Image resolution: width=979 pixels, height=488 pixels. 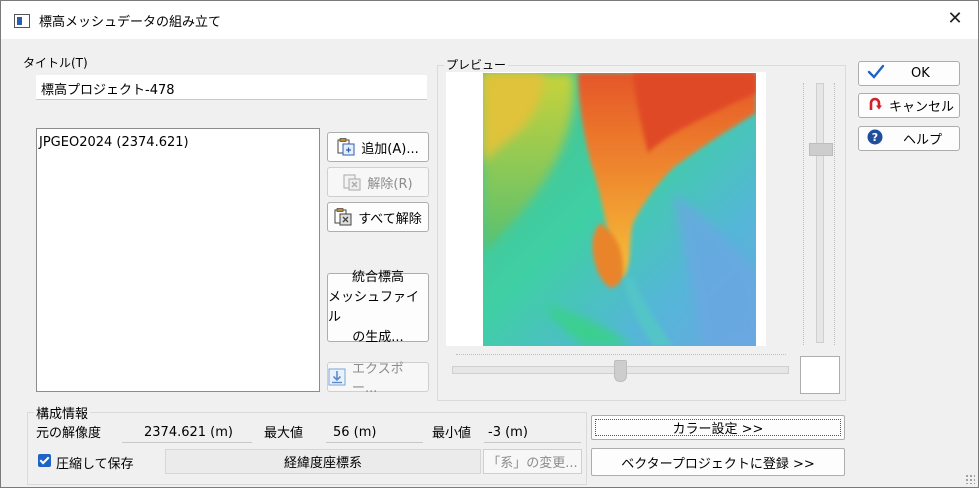 I want to click on remove-file-icon, so click(x=352, y=182).